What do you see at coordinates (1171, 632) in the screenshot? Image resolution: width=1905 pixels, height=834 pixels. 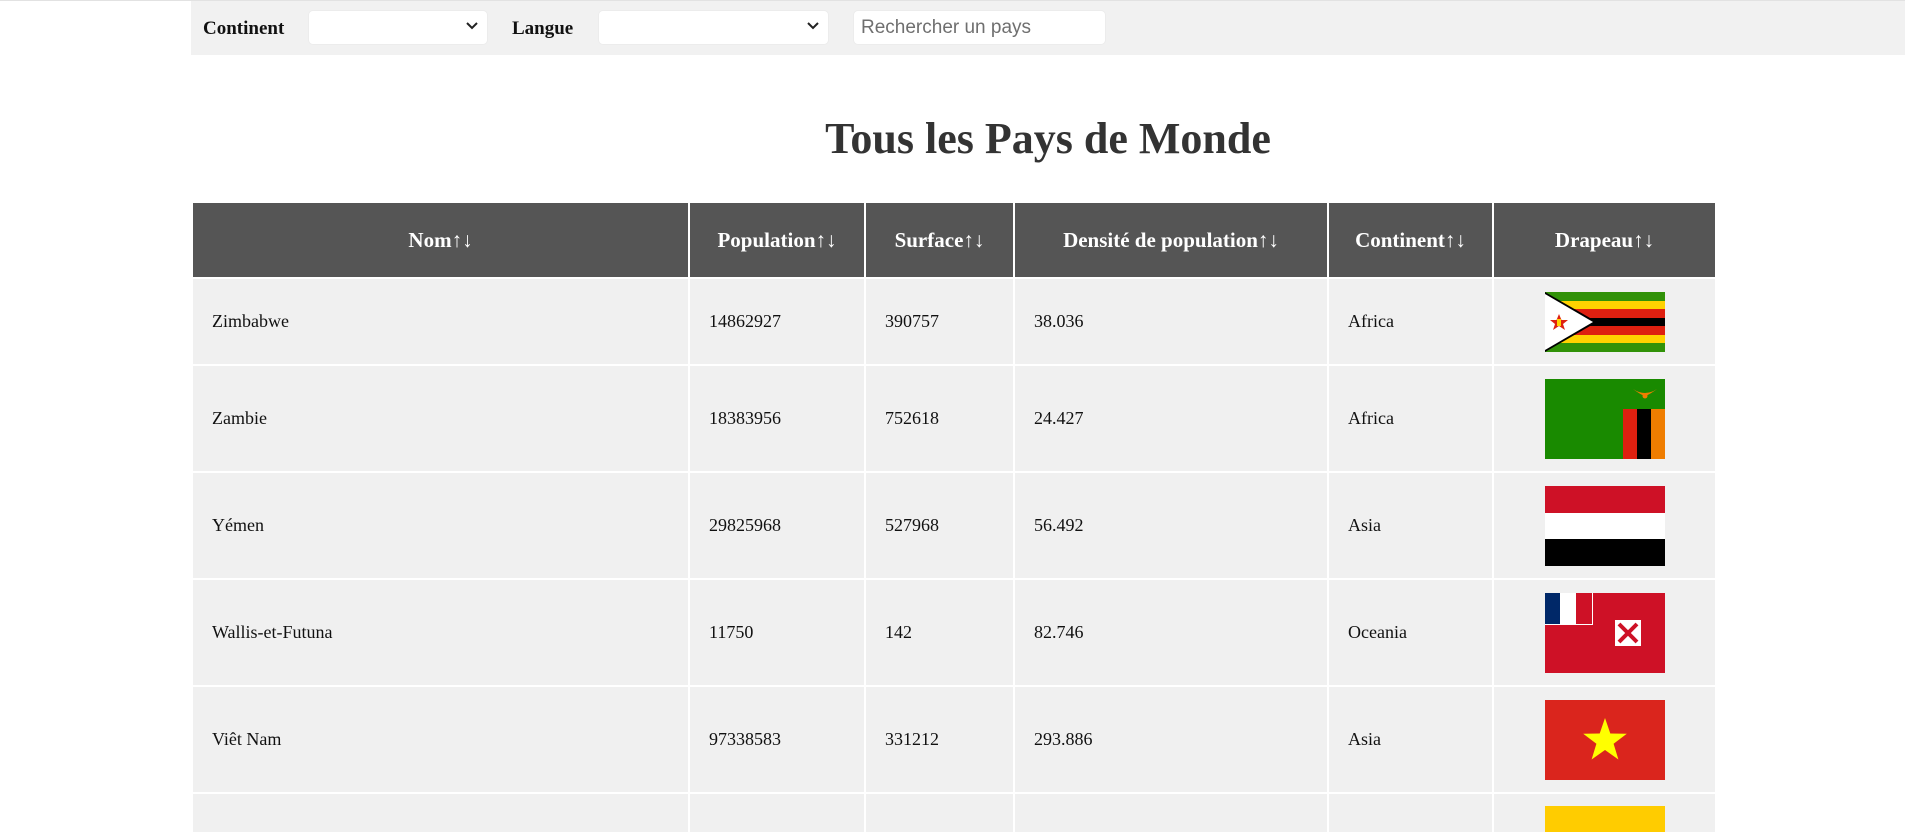 I see `cell-densite: 82.746` at bounding box center [1171, 632].